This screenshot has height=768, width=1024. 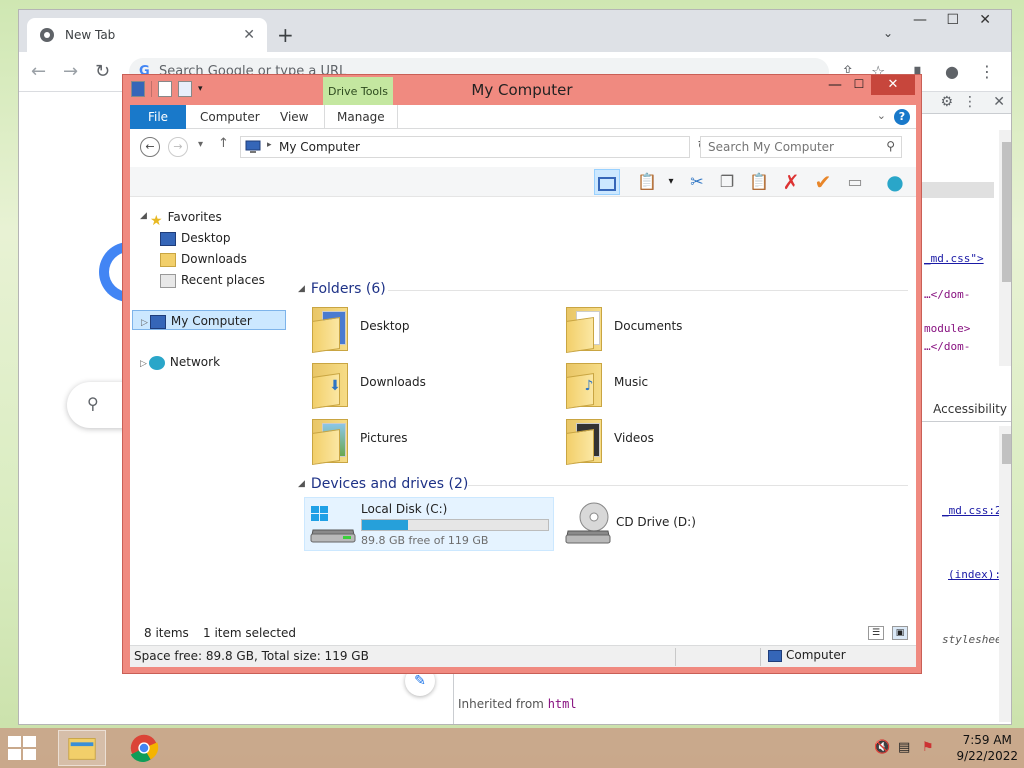 I want to click on help-icon: ?, so click(x=902, y=117).